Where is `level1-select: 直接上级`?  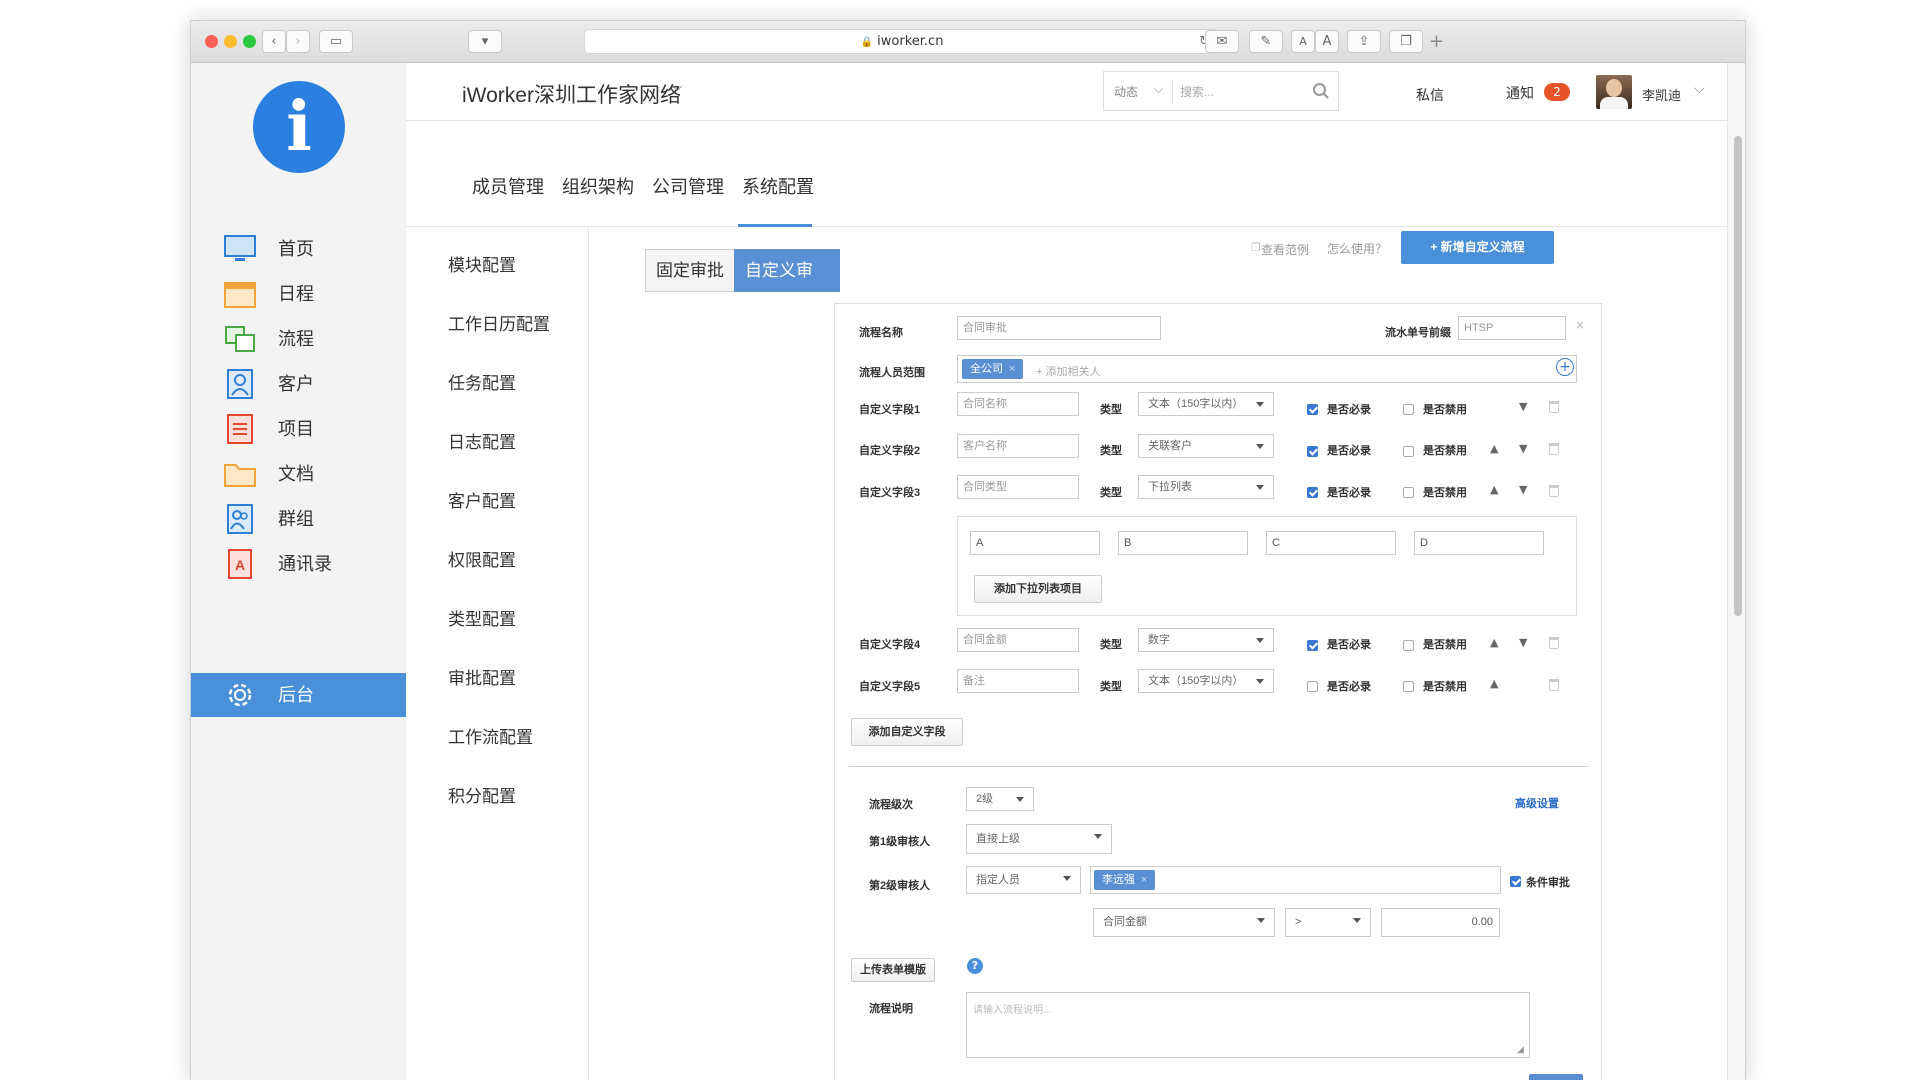
level1-select: 直接上级 is located at coordinates (1039, 839).